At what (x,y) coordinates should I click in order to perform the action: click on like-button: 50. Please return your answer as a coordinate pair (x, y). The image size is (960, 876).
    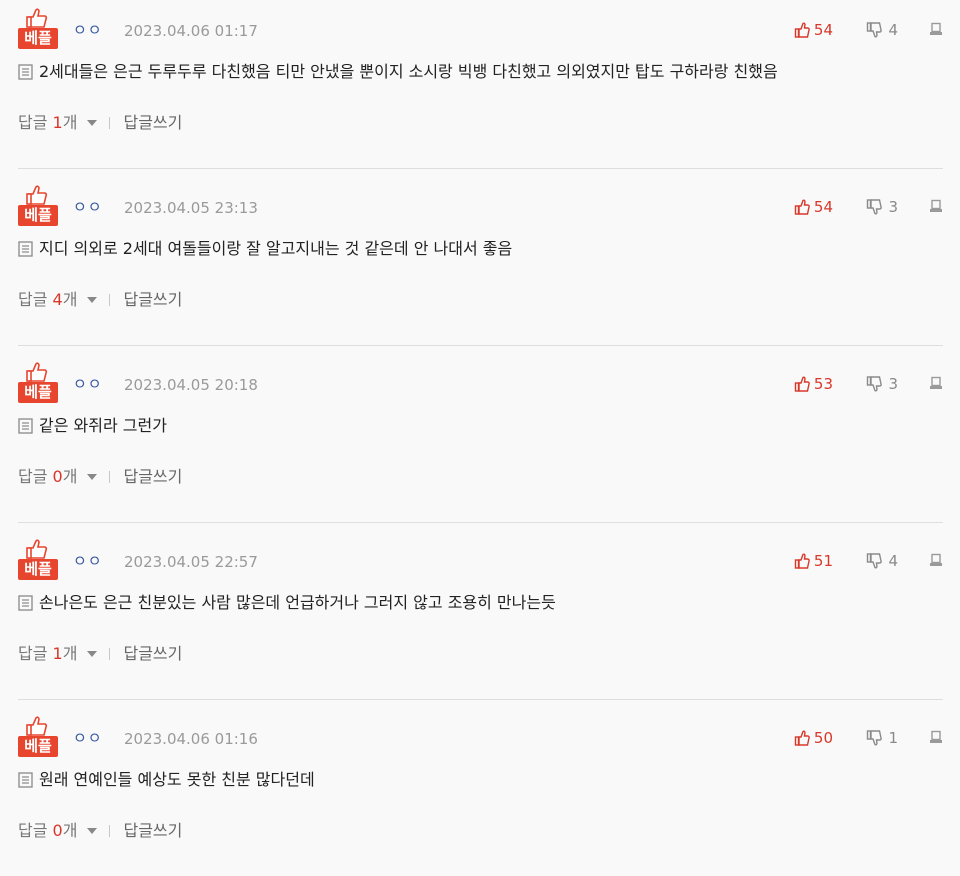
    Looking at the image, I should click on (813, 738).